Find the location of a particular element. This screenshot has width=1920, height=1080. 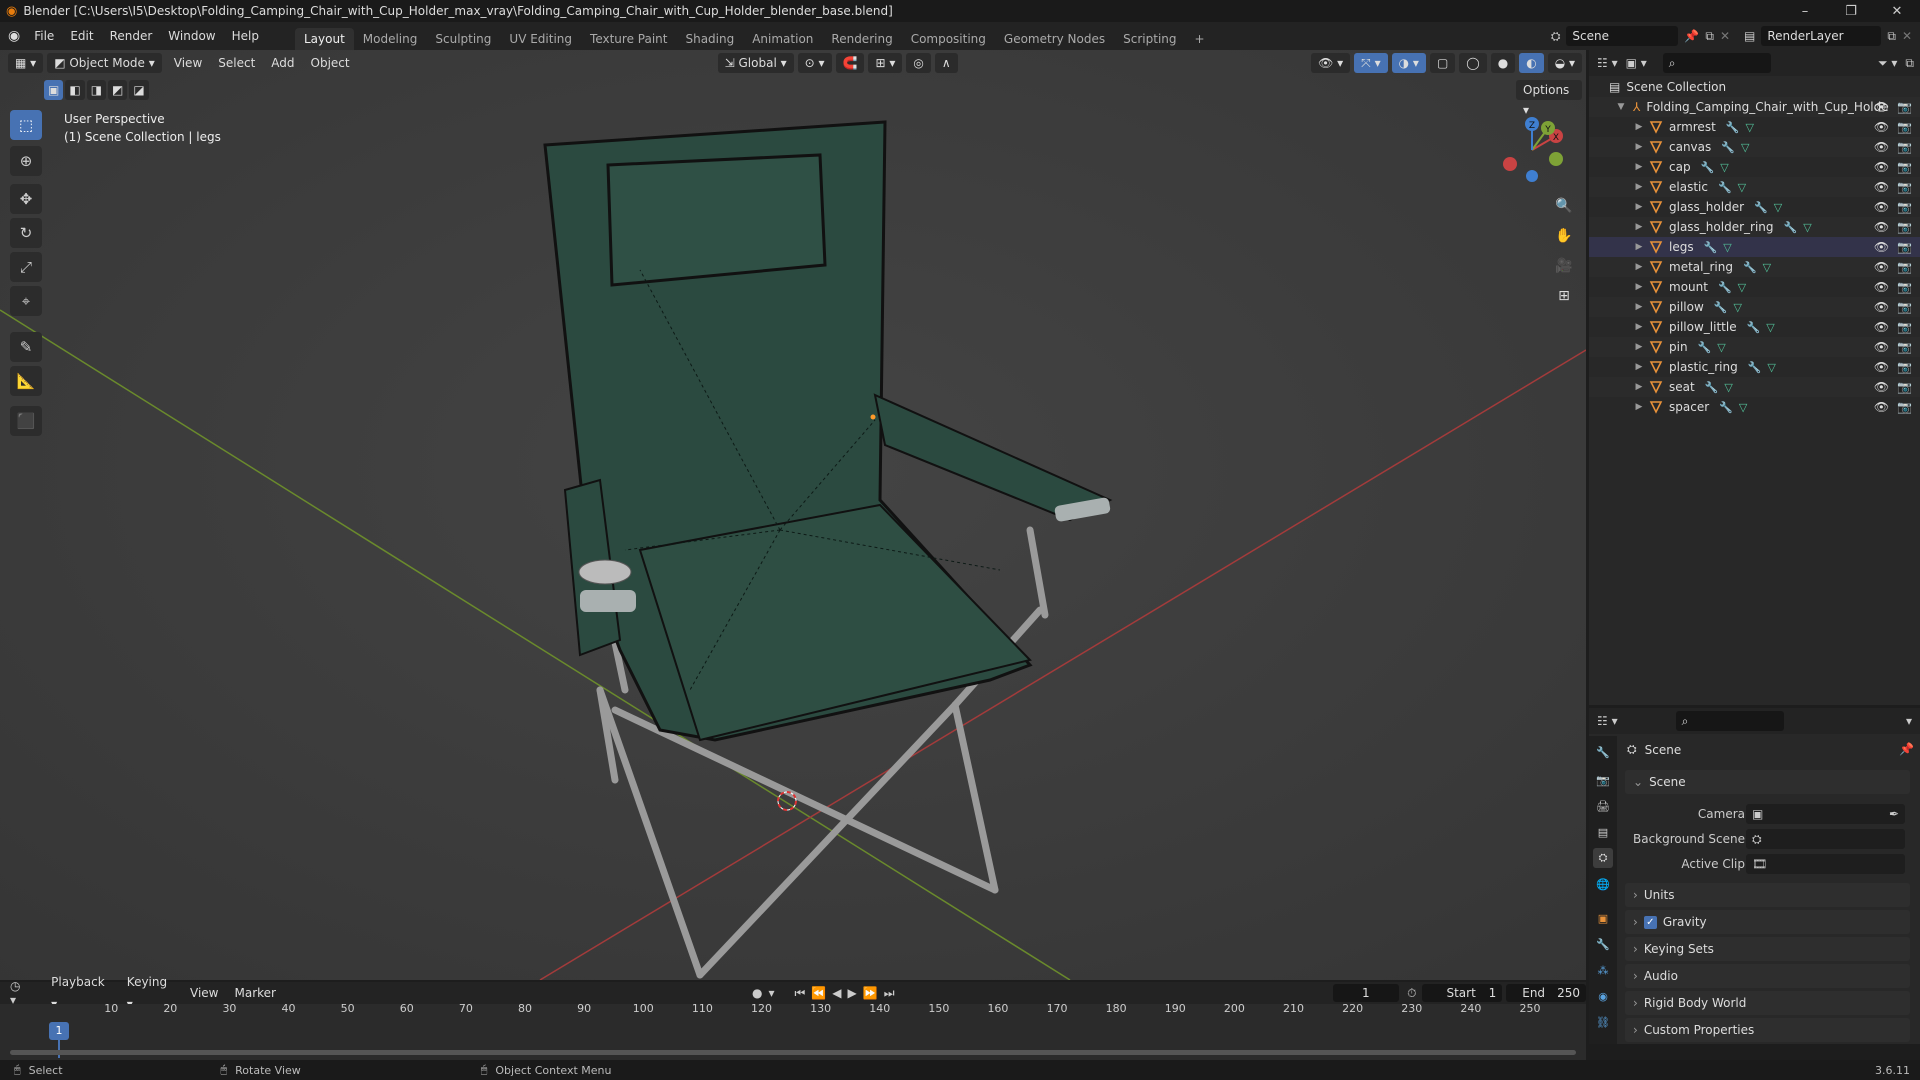

outliner-row-glass-holder-ring: ▶ glass_holder_ring 🔧 ▽ 👁 📷 is located at coordinates (1754, 227).